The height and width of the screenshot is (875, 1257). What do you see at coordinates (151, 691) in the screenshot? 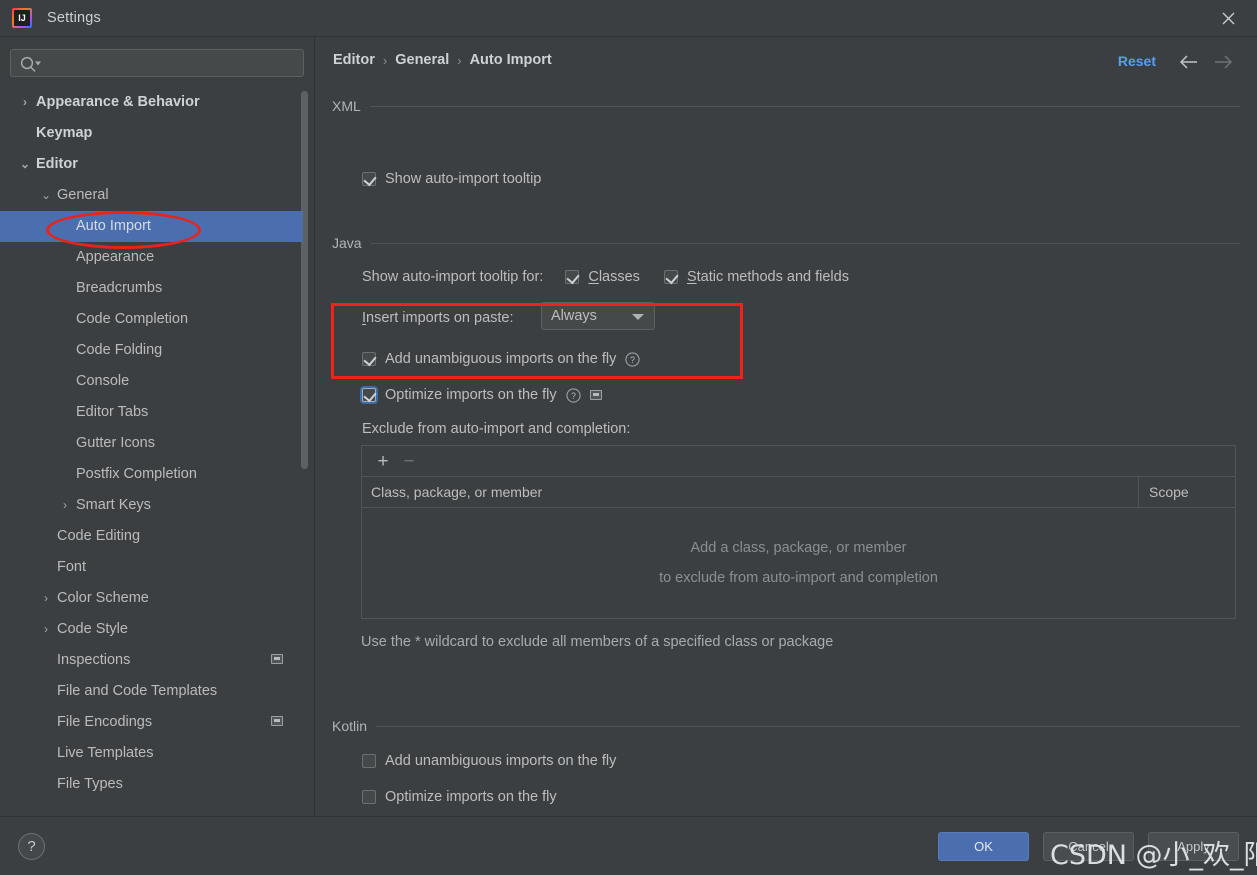
I see `sidebar-item-file-and-code-templates: File and Code Templates` at bounding box center [151, 691].